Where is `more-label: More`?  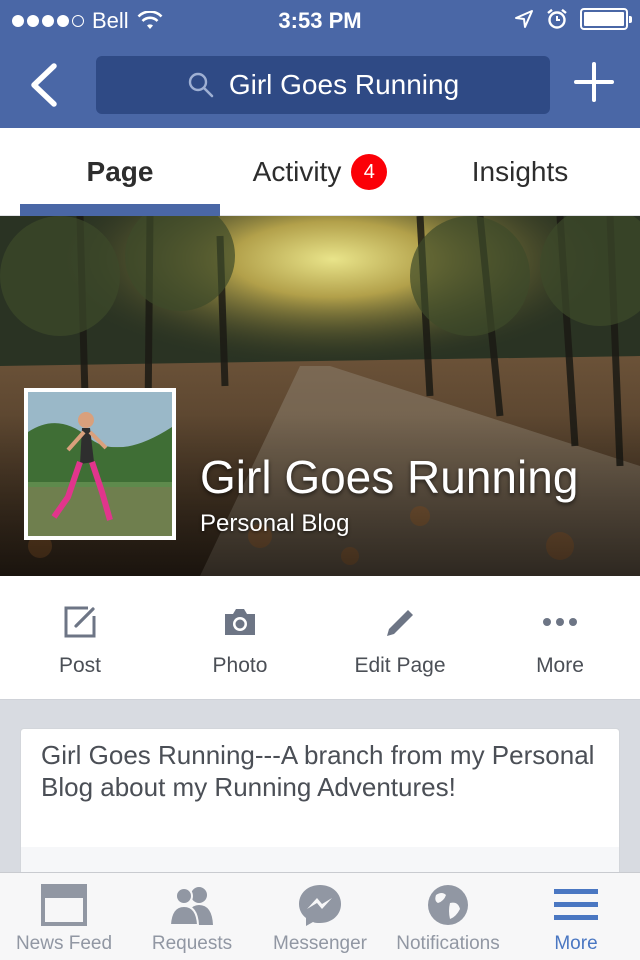 more-label: More is located at coordinates (576, 943).